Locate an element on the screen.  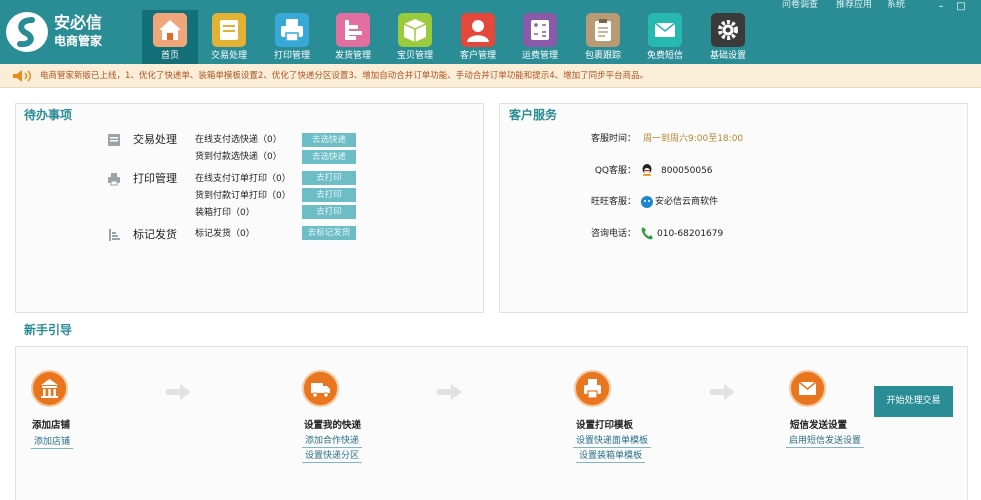
todo-item-label: 在线支付订单打印（0） is located at coordinates (243, 179).